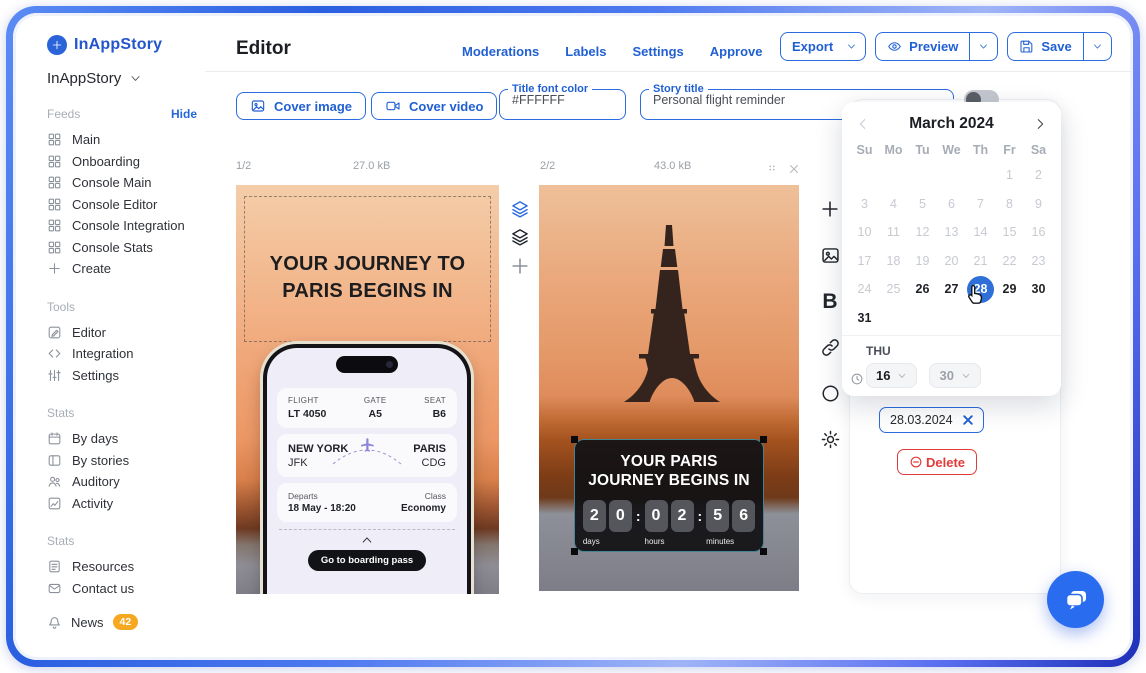 This screenshot has height=673, width=1146. Describe the element at coordinates (184, 114) in the screenshot. I see `hide-feeds-link: Hide` at that location.